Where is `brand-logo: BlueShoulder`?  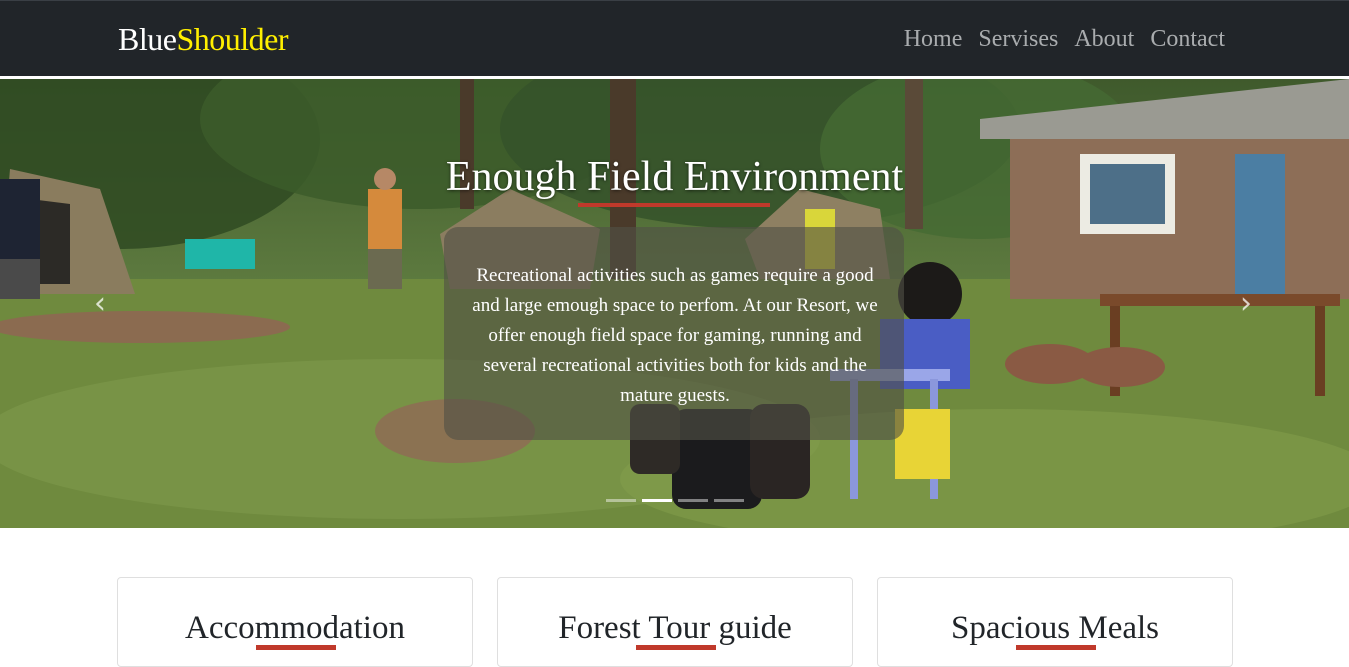 brand-logo: BlueShoulder is located at coordinates (203, 39).